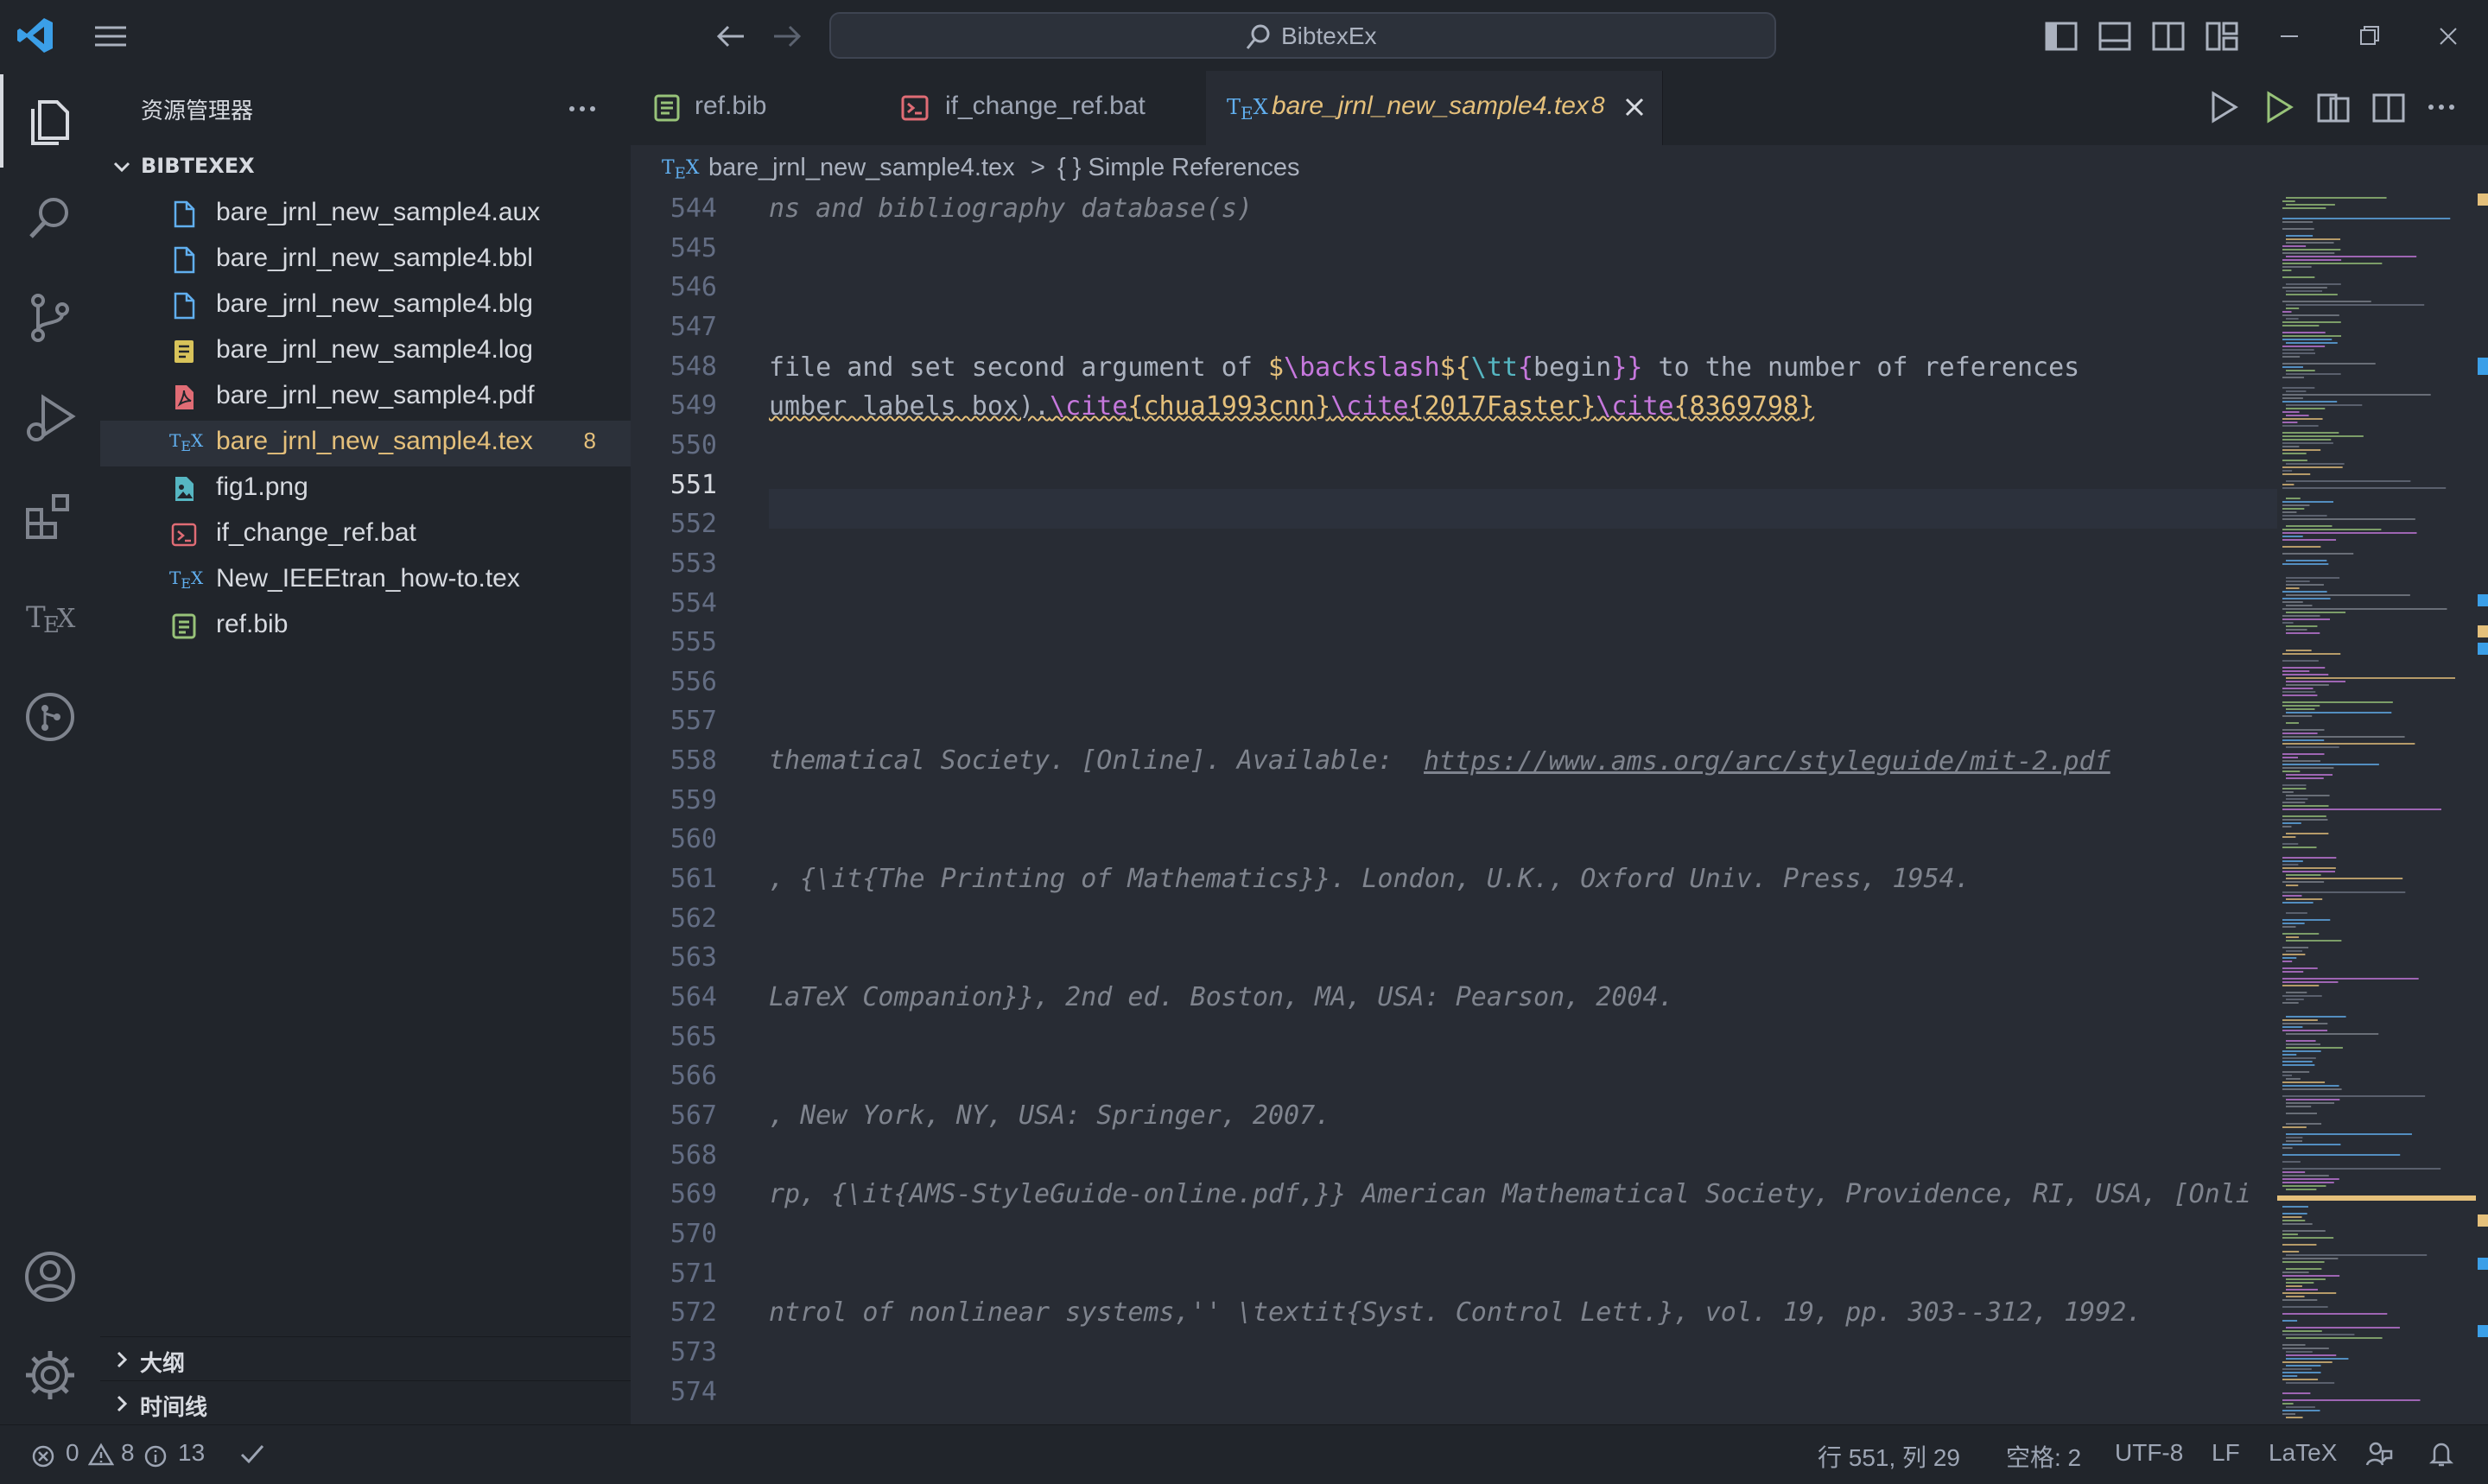  Describe the element at coordinates (1178, 168) in the screenshot. I see `breadcrumb-symbol: { } Simple References` at that location.